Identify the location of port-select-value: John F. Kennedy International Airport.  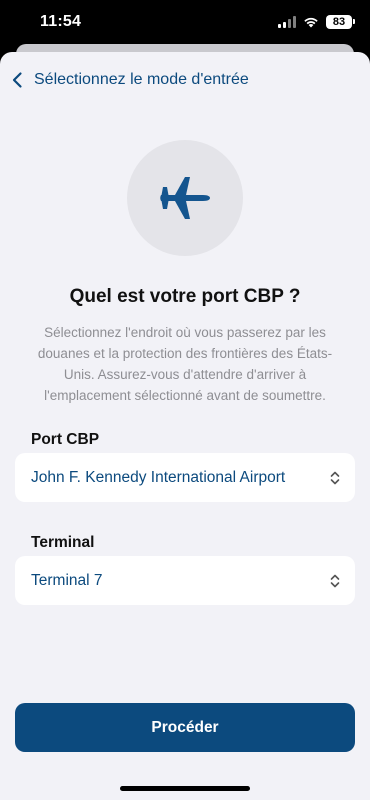
(158, 477).